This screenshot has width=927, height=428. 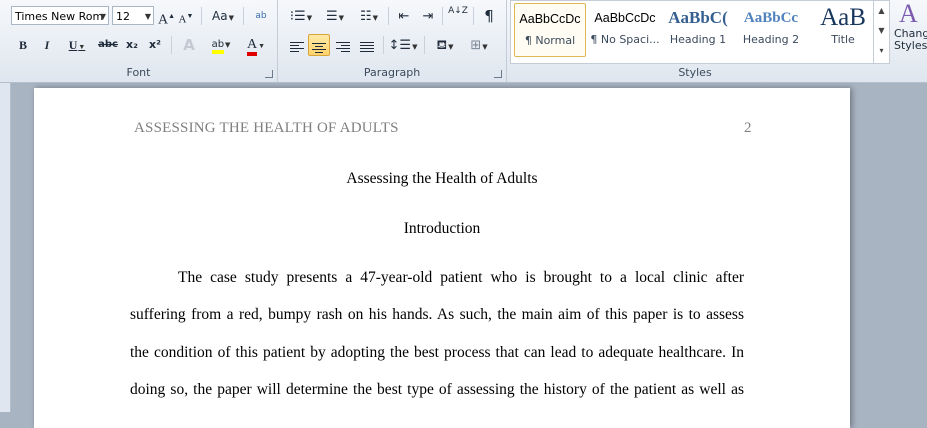 What do you see at coordinates (698, 39) in the screenshot?
I see `style-name: Heading 1` at bounding box center [698, 39].